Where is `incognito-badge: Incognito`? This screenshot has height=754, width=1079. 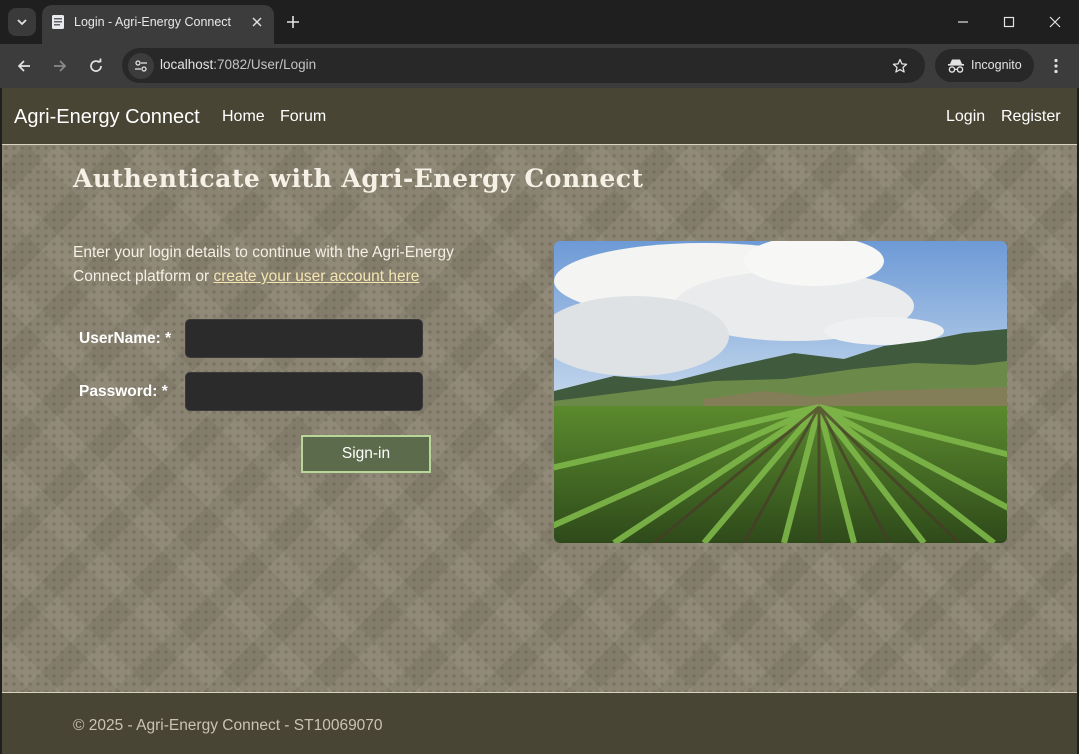 incognito-badge: Incognito is located at coordinates (984, 65).